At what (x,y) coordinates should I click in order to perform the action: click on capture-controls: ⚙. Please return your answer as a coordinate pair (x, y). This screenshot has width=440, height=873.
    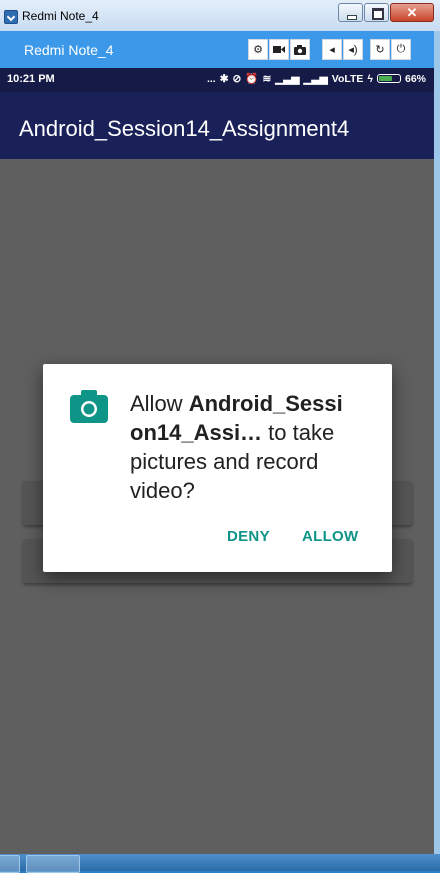
    Looking at the image, I should click on (279, 49).